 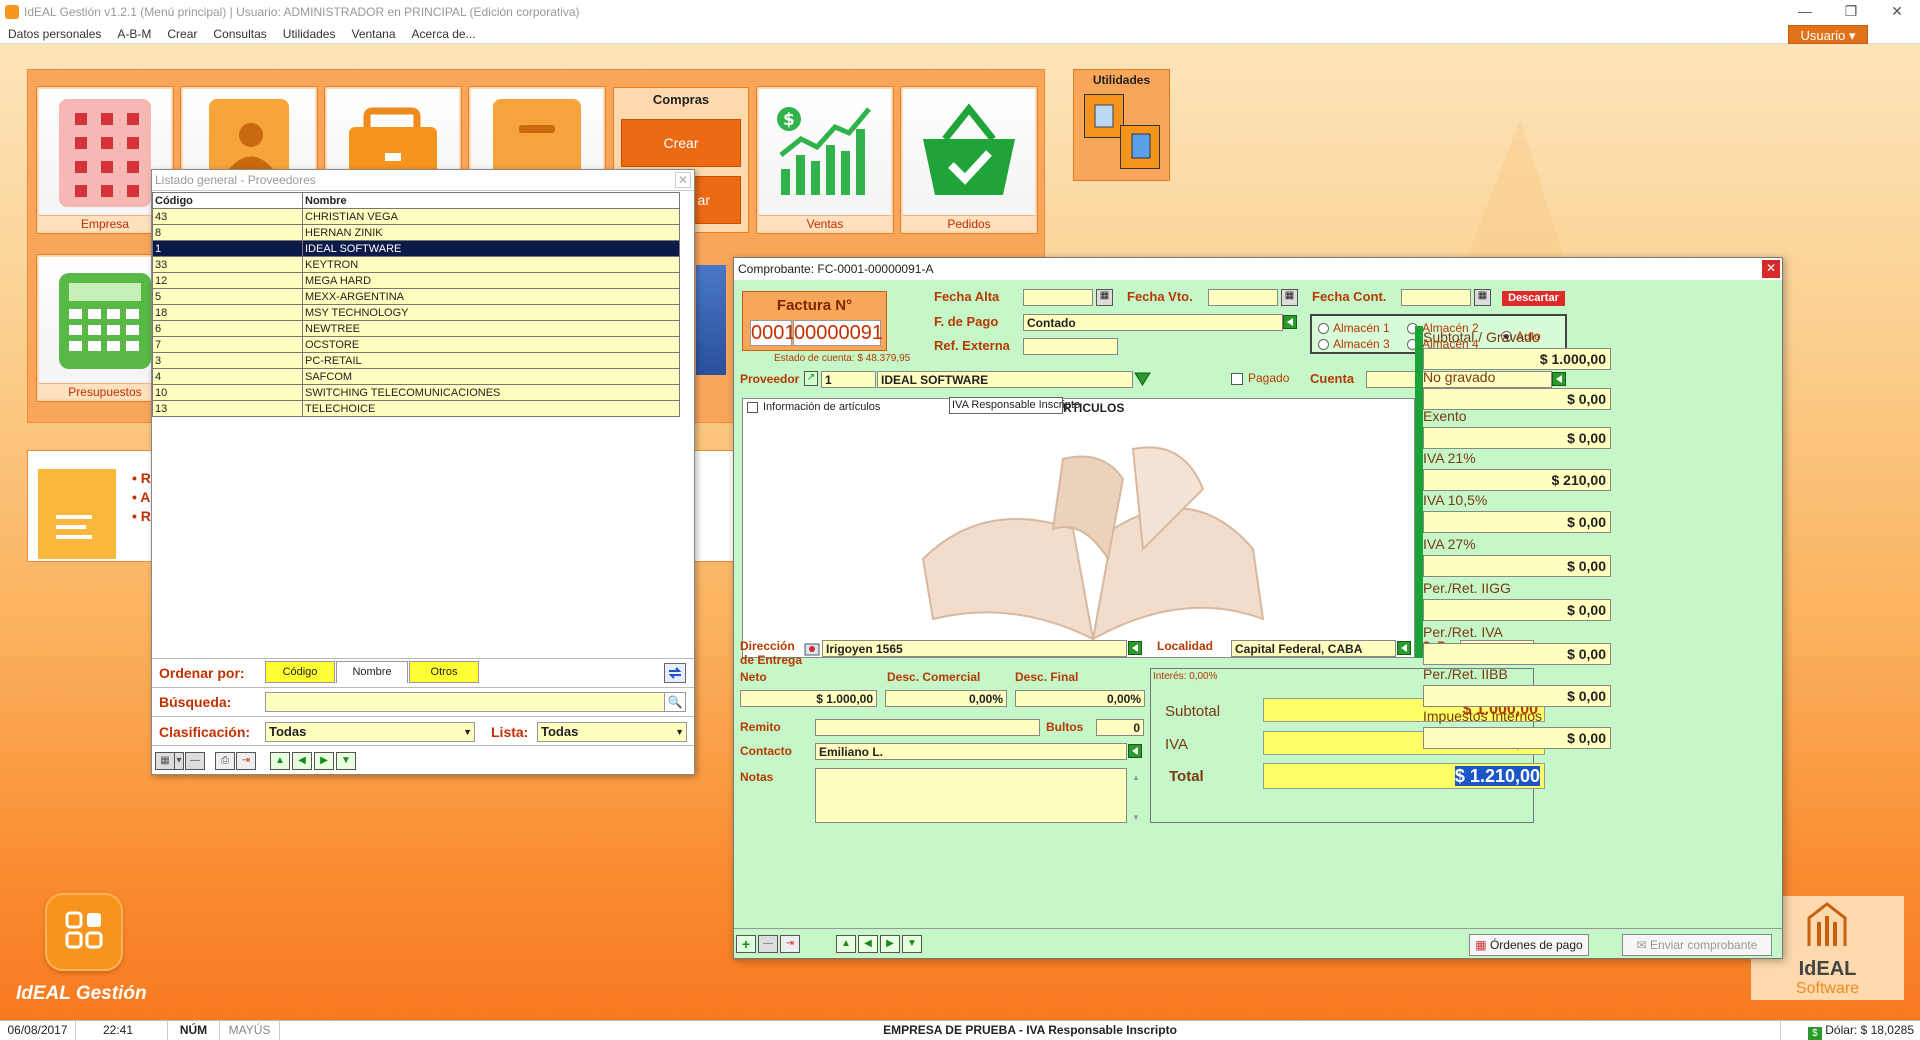 I want to click on localidad-input: Capital Federal, CABA, so click(x=1313, y=648).